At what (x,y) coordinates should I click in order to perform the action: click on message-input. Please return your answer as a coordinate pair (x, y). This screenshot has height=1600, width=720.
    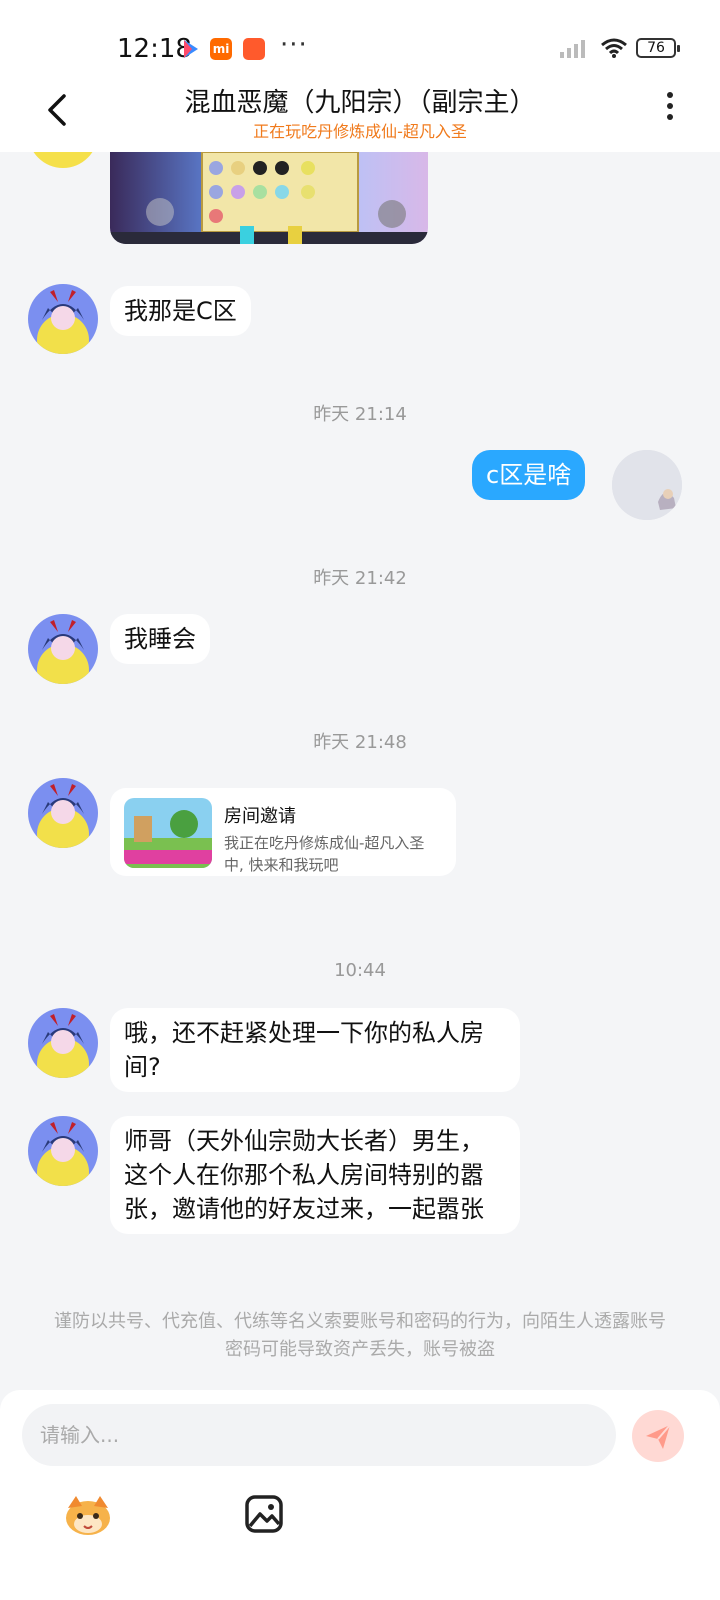
    Looking at the image, I should click on (319, 1435).